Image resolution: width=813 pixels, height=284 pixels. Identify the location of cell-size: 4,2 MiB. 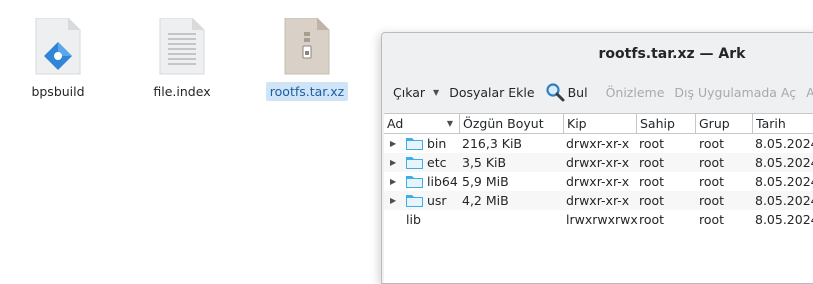
(485, 200).